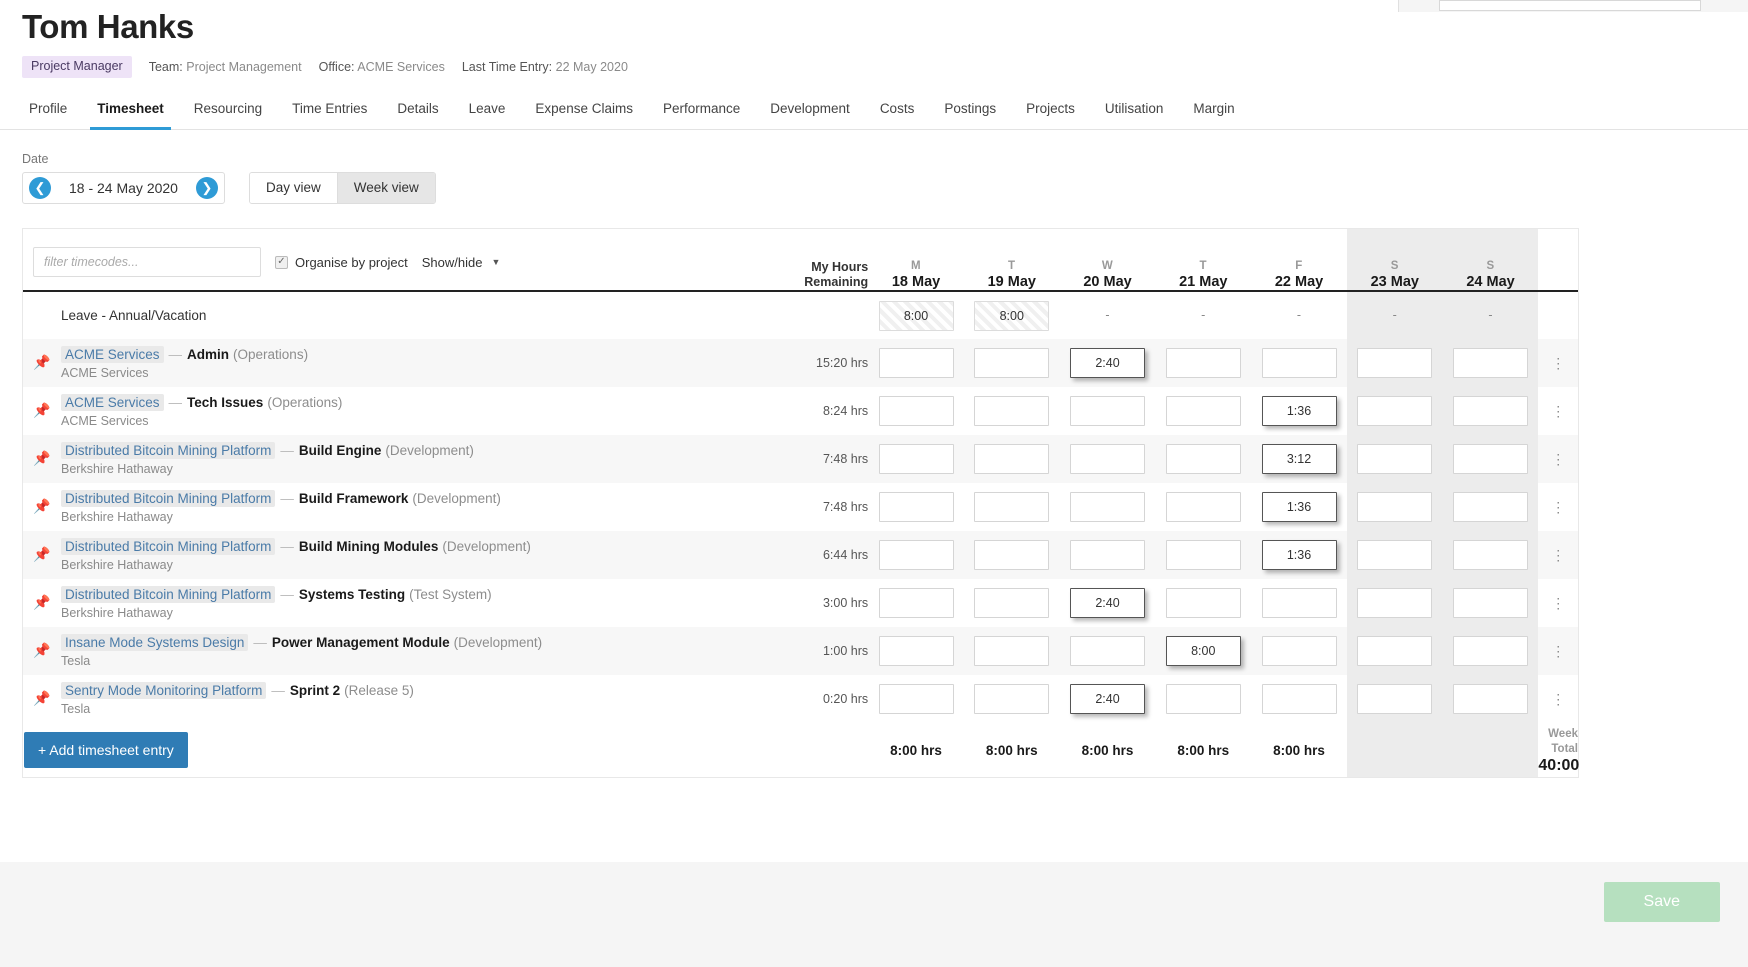  Describe the element at coordinates (106, 750) in the screenshot. I see `add-timesheet-entry-button: + Add timesheet entry` at that location.